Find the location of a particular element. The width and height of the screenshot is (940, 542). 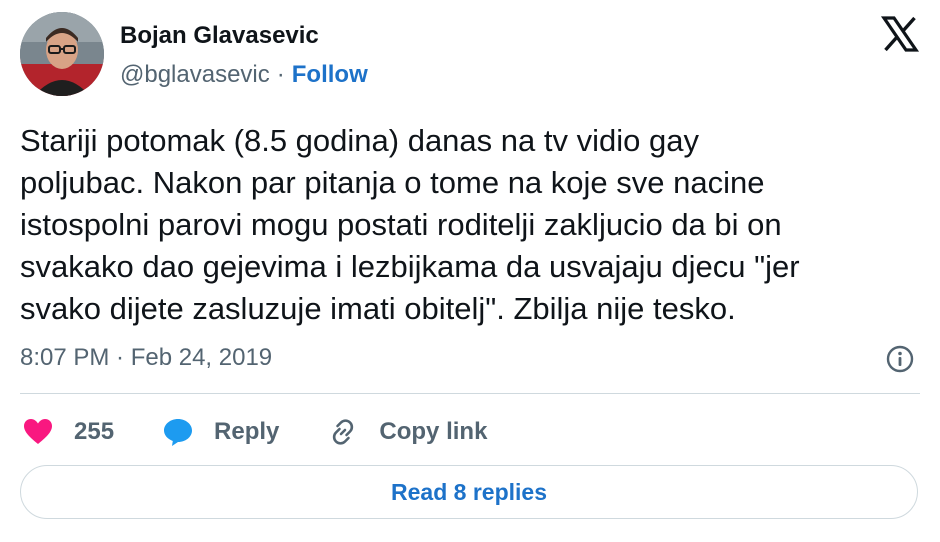

read-replies-button: Read 8 replies is located at coordinates (469, 492).